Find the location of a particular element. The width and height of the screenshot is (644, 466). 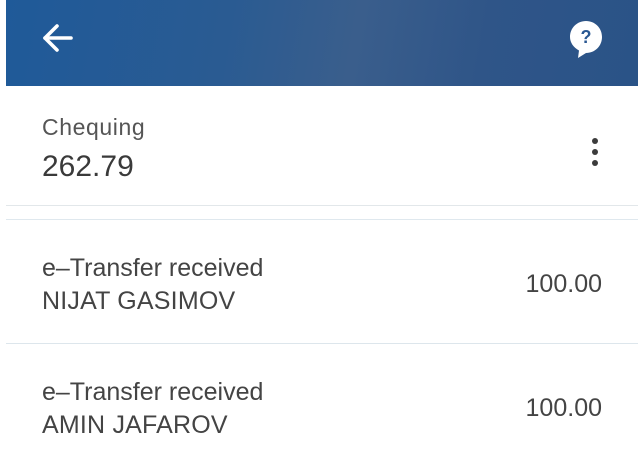

account-name: Chequing is located at coordinates (94, 127).